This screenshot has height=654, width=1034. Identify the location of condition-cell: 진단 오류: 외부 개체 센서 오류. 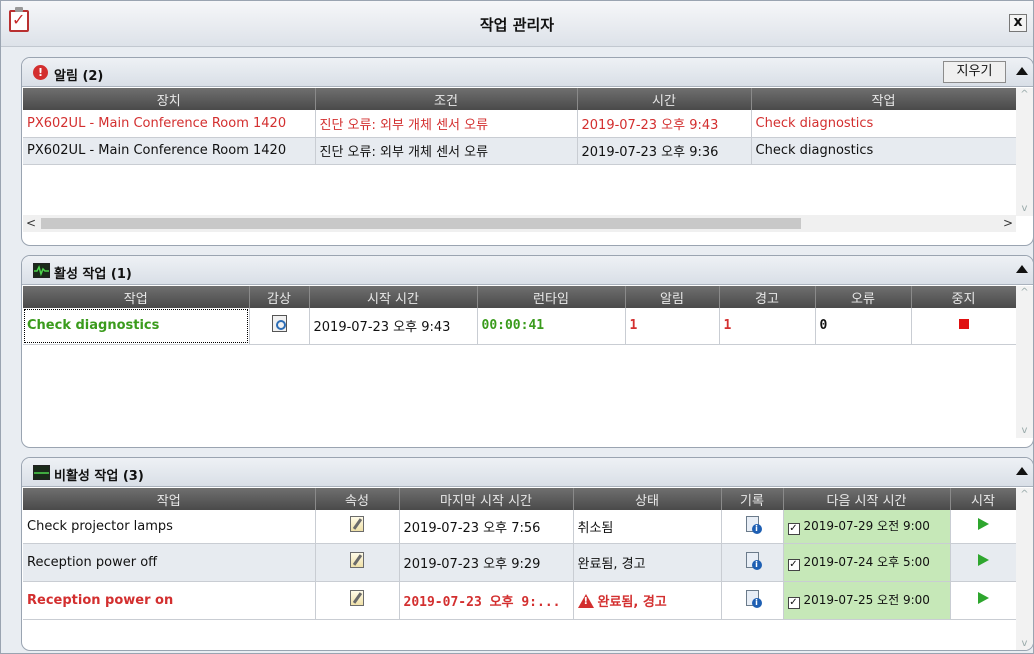
(446, 124).